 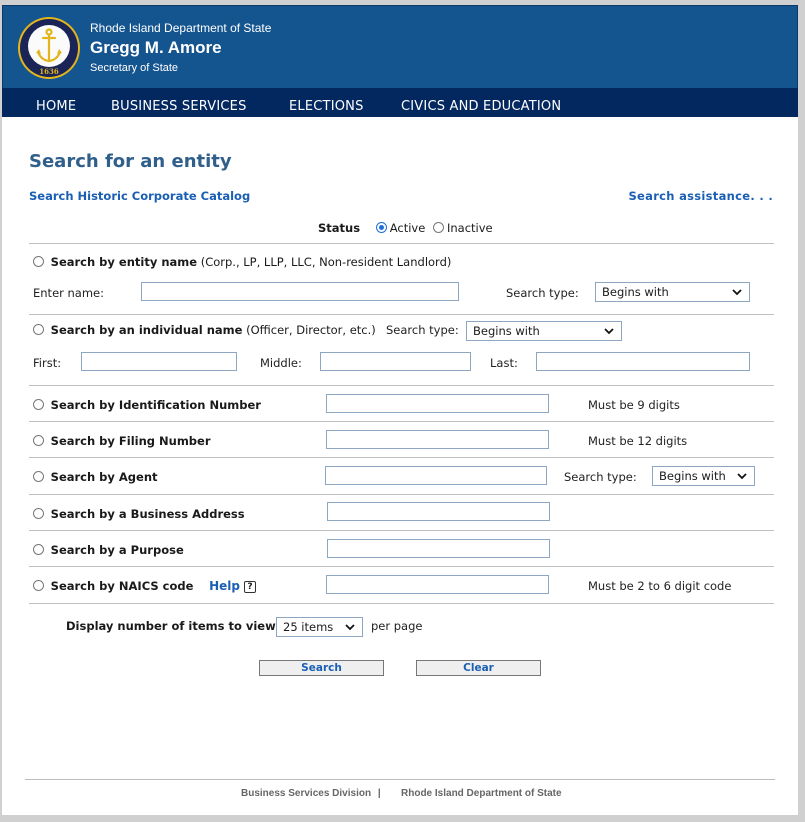 What do you see at coordinates (436, 475) in the screenshot?
I see `agent-input` at bounding box center [436, 475].